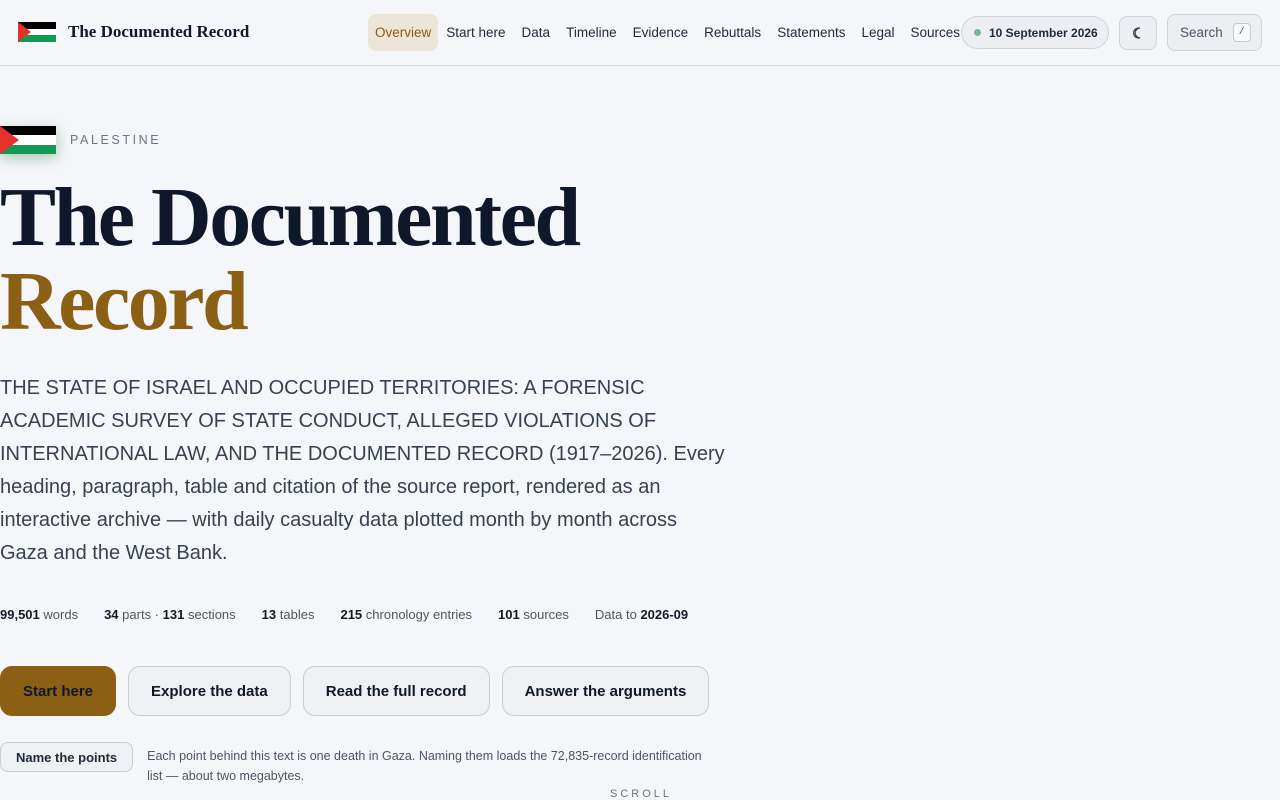  I want to click on answer-arguments-button: Answer the arguments, so click(605, 691).